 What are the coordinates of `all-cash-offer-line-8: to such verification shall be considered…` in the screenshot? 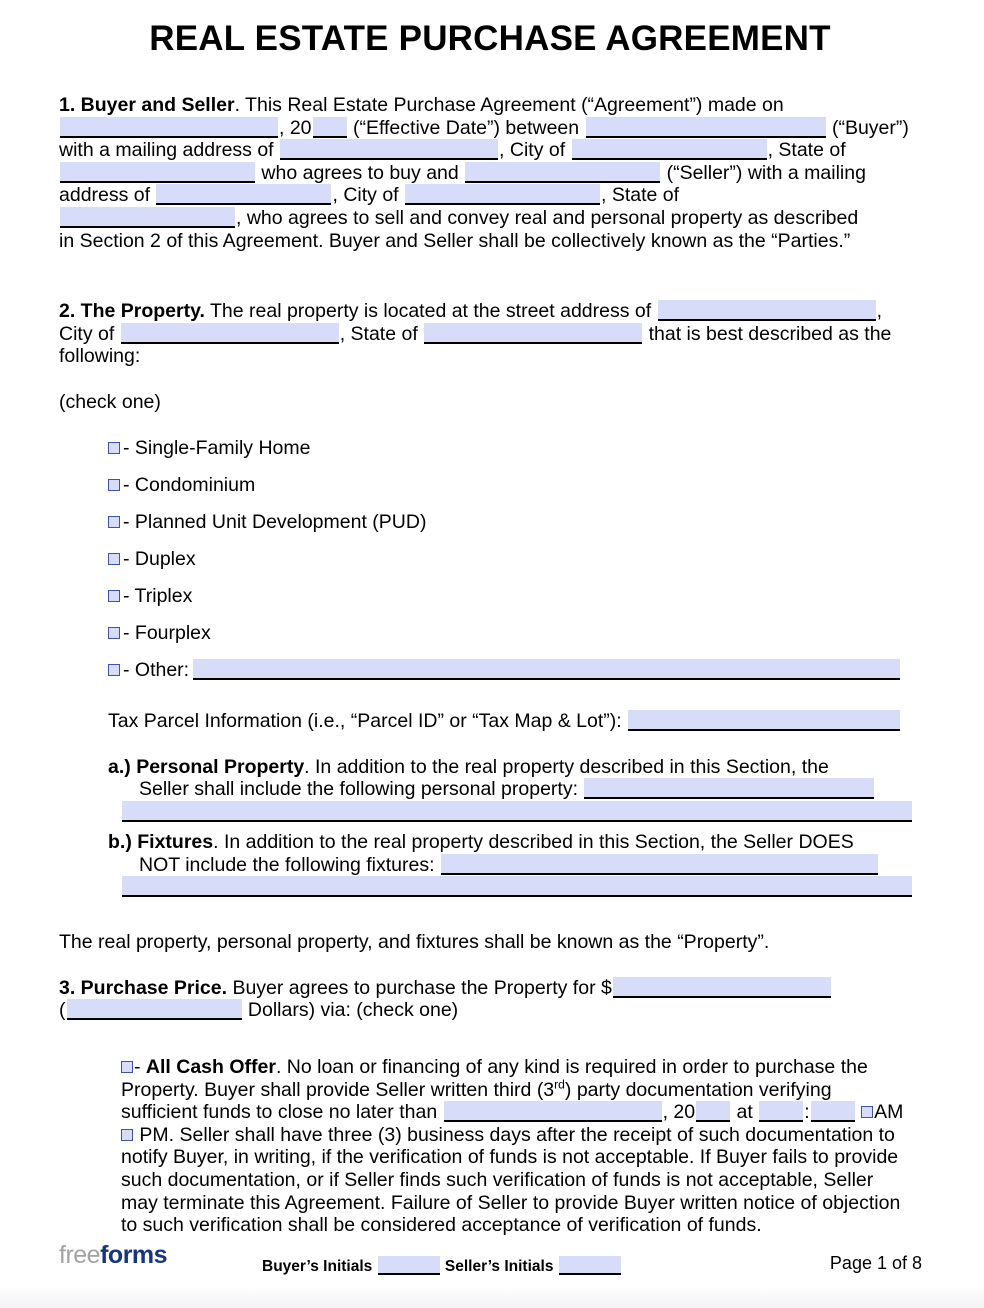 It's located at (441, 1225).